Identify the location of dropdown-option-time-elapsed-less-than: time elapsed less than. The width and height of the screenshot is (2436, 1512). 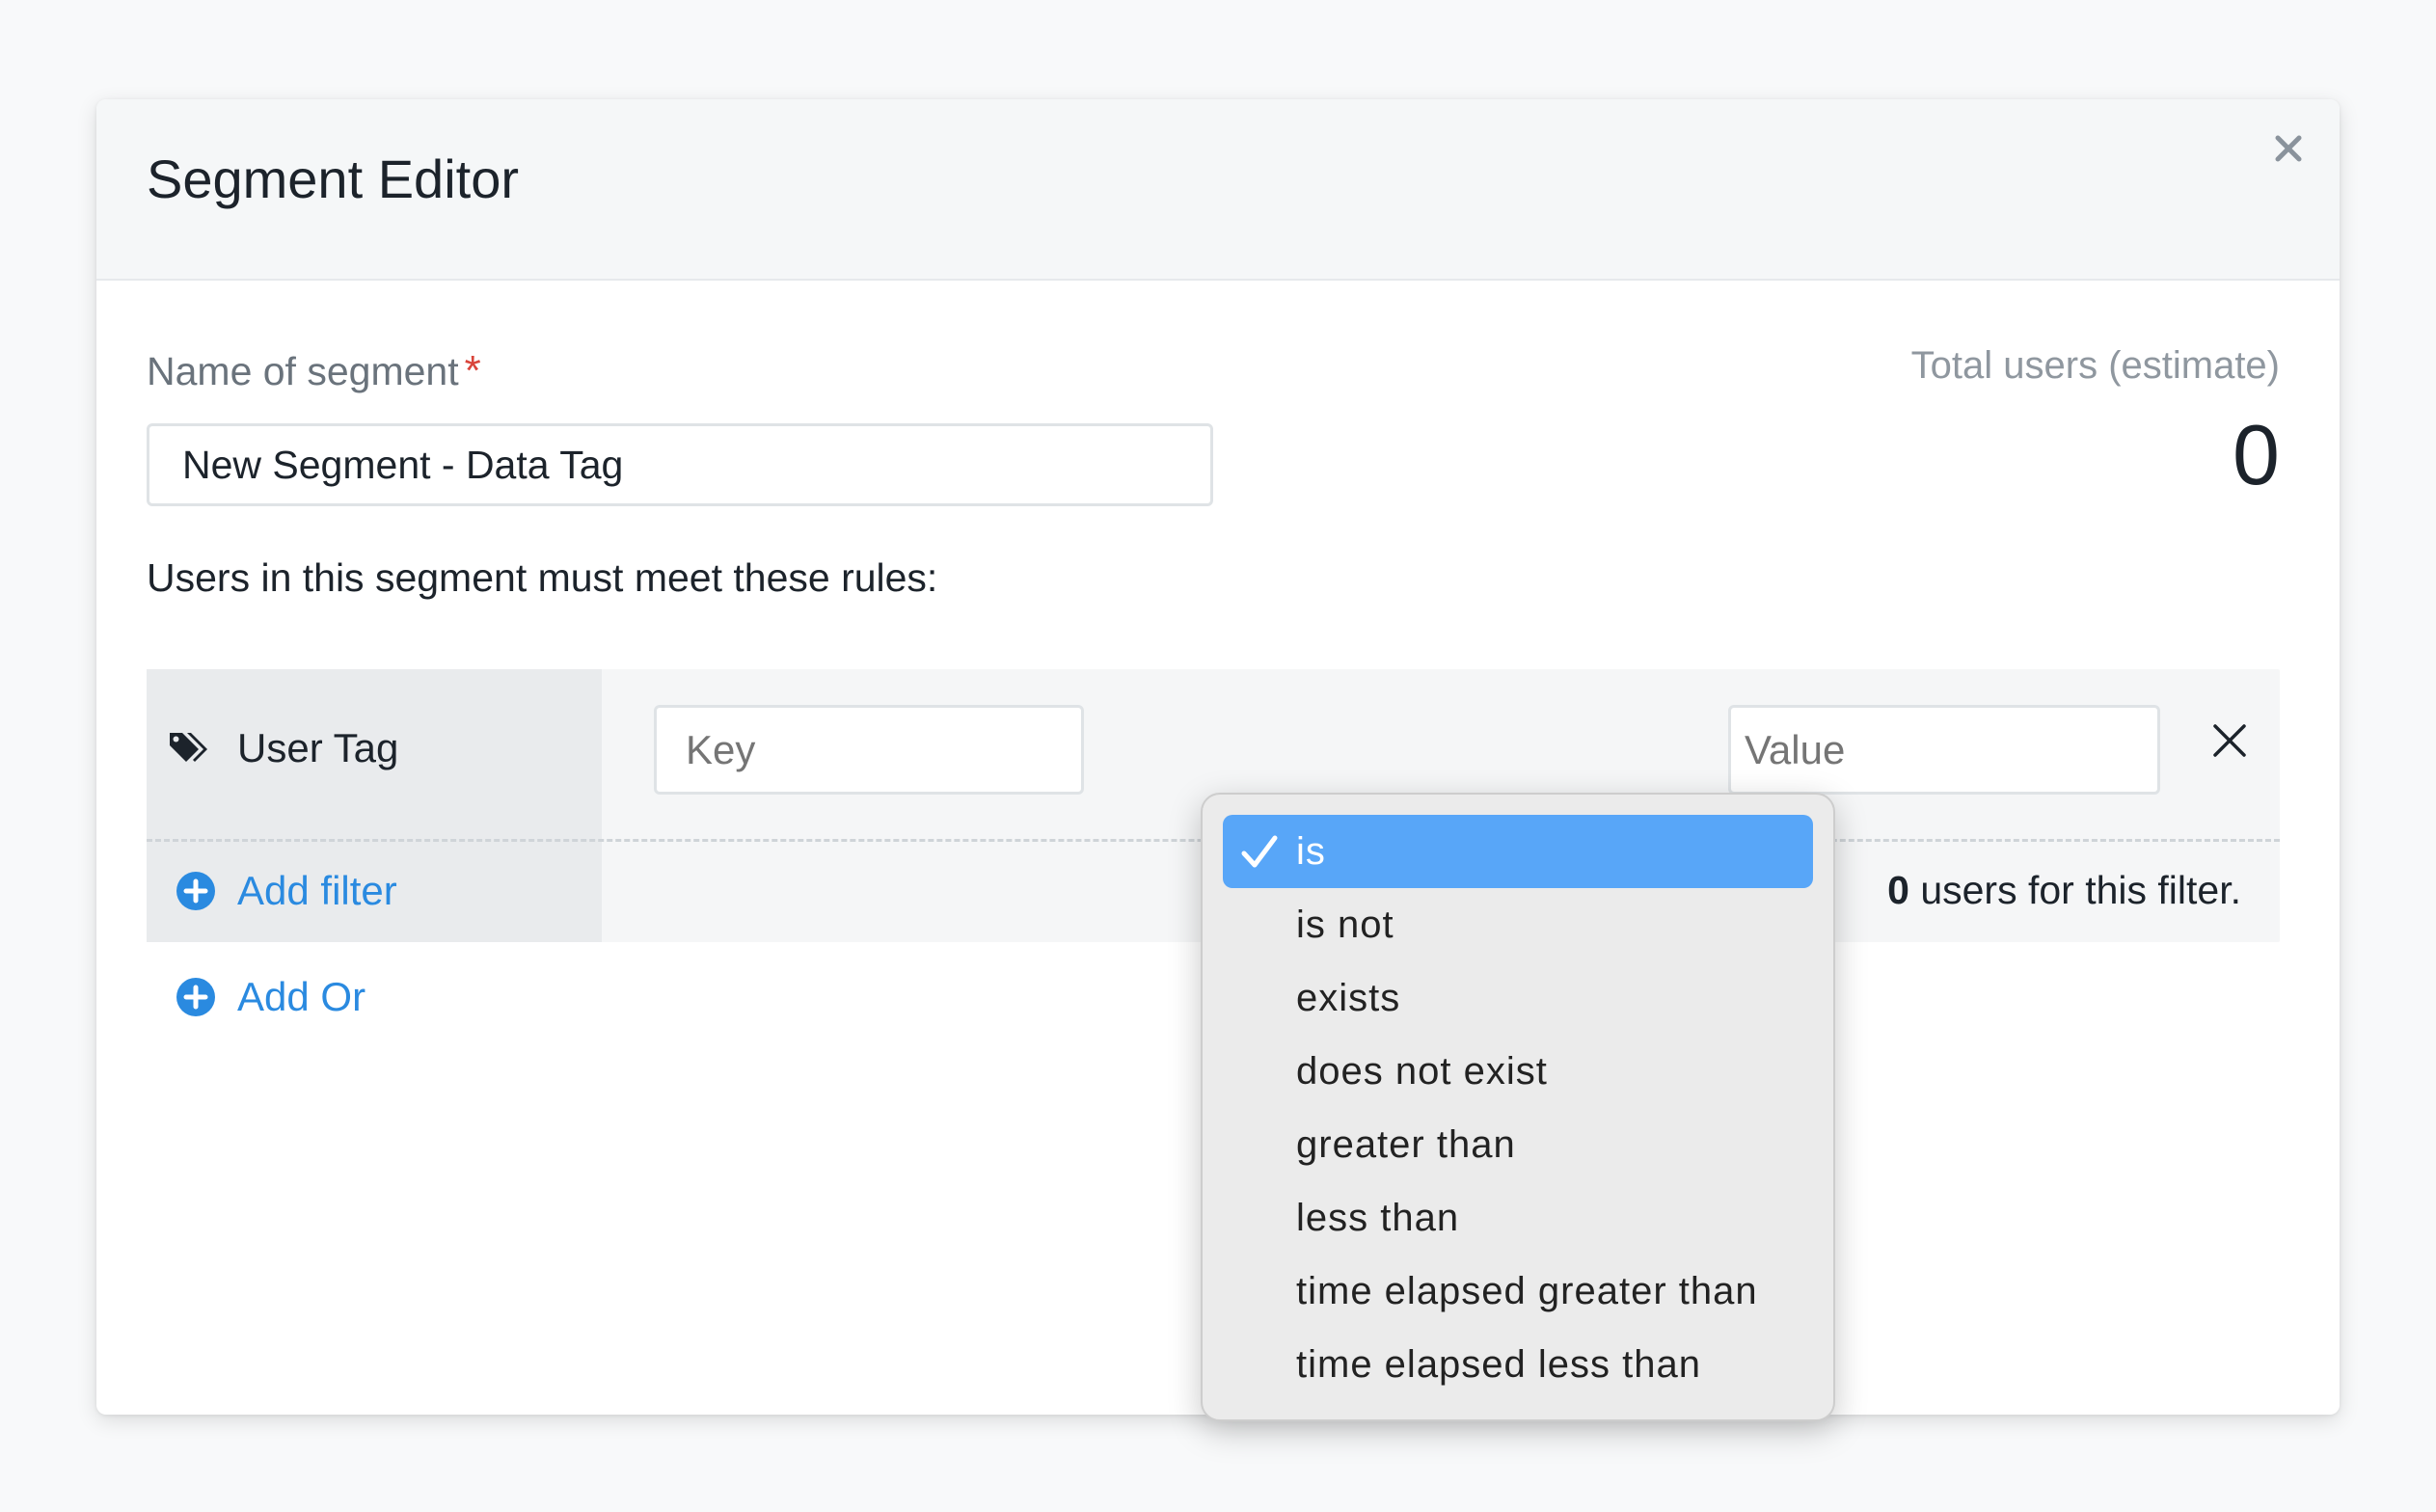
(1518, 1364).